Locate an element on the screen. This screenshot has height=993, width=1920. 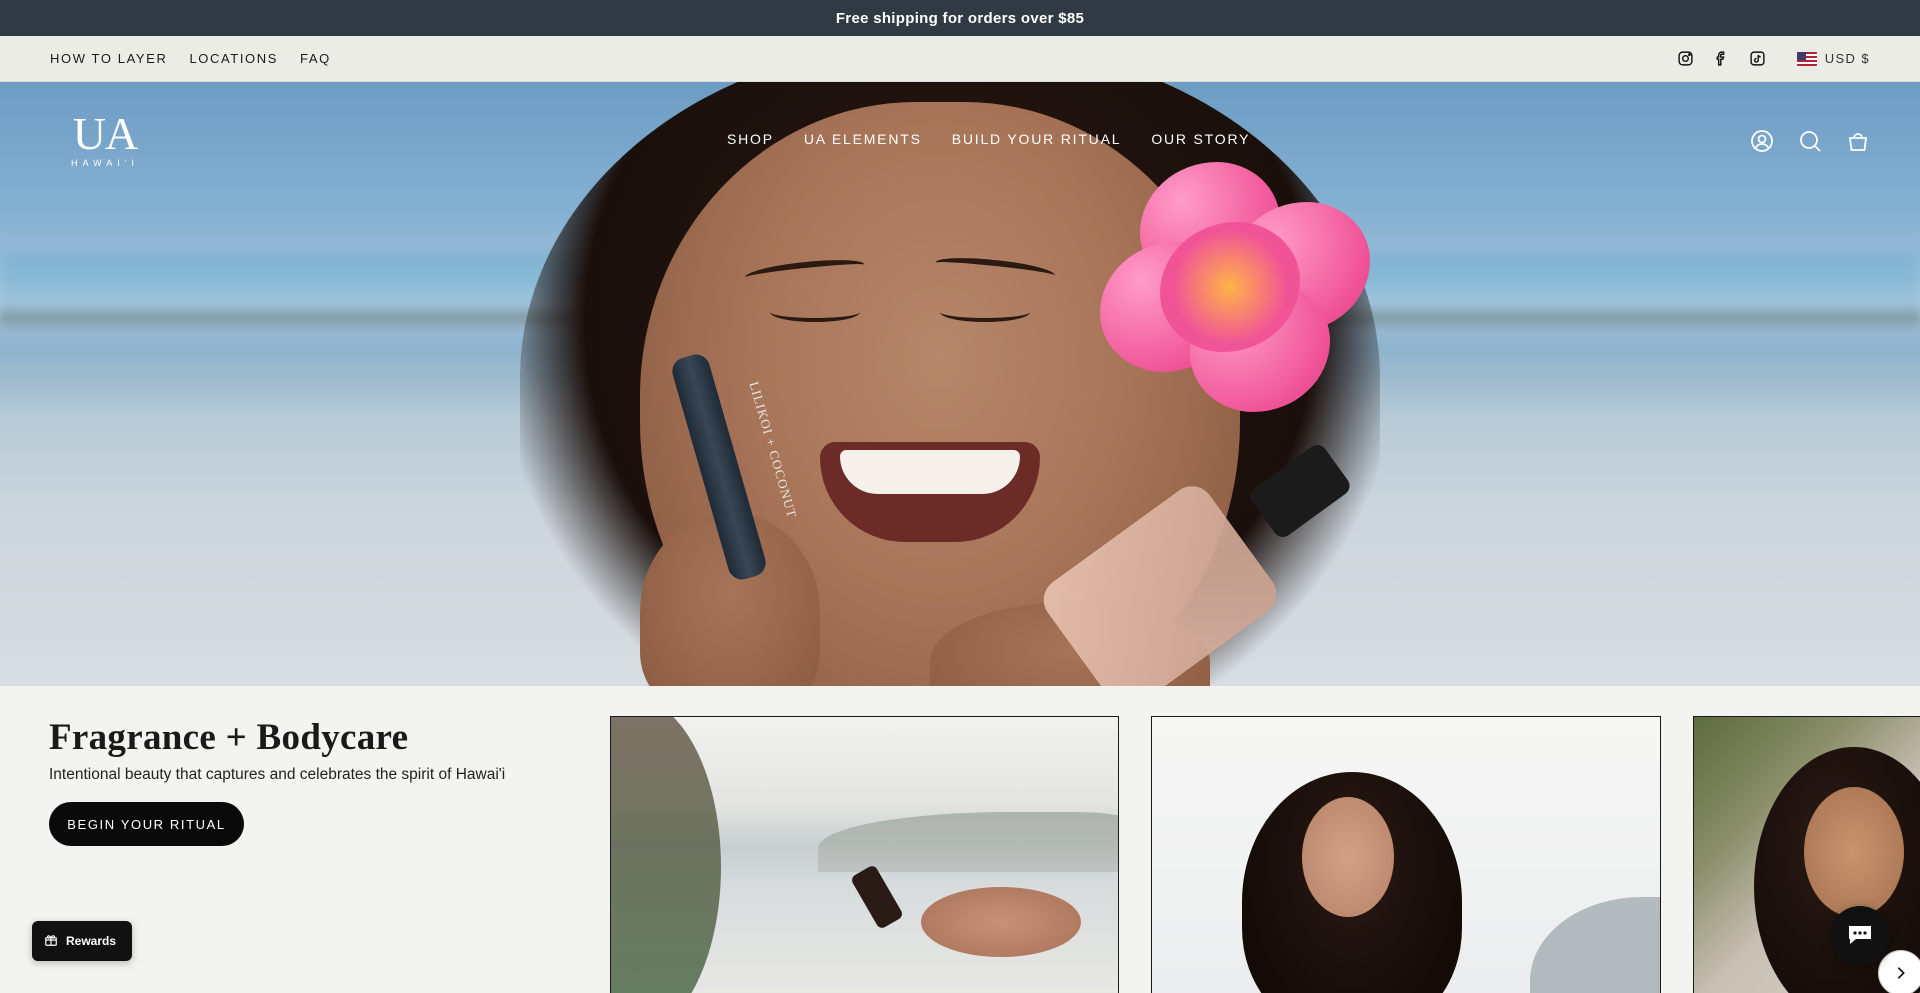
account-icon is located at coordinates (1762, 141).